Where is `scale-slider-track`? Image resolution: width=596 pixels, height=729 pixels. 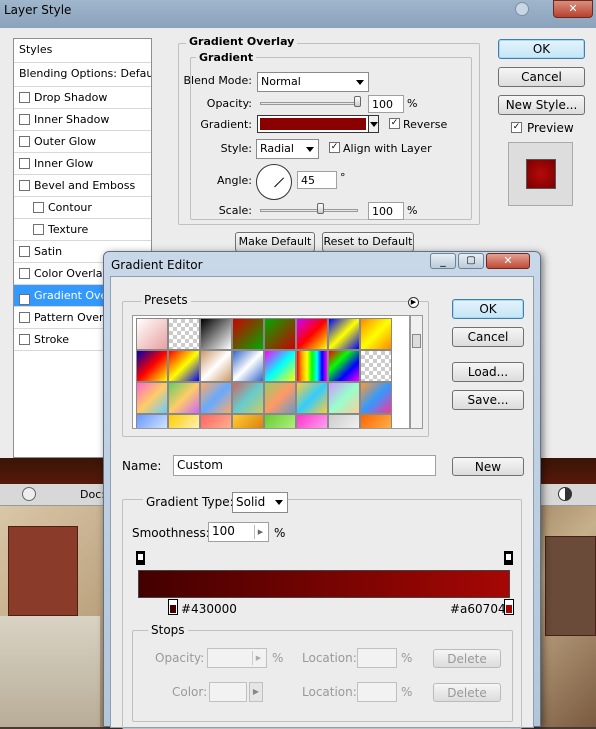
scale-slider-track is located at coordinates (309, 210).